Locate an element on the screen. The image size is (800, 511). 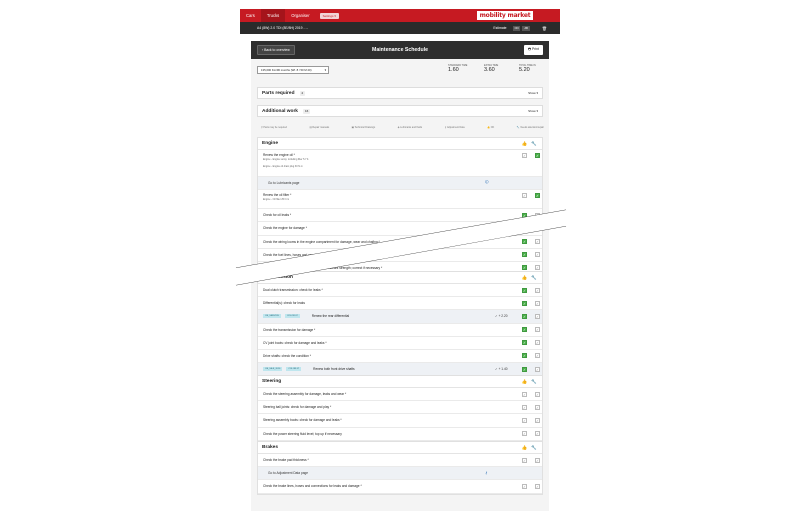
break-gap is located at coordinates (401, 247).